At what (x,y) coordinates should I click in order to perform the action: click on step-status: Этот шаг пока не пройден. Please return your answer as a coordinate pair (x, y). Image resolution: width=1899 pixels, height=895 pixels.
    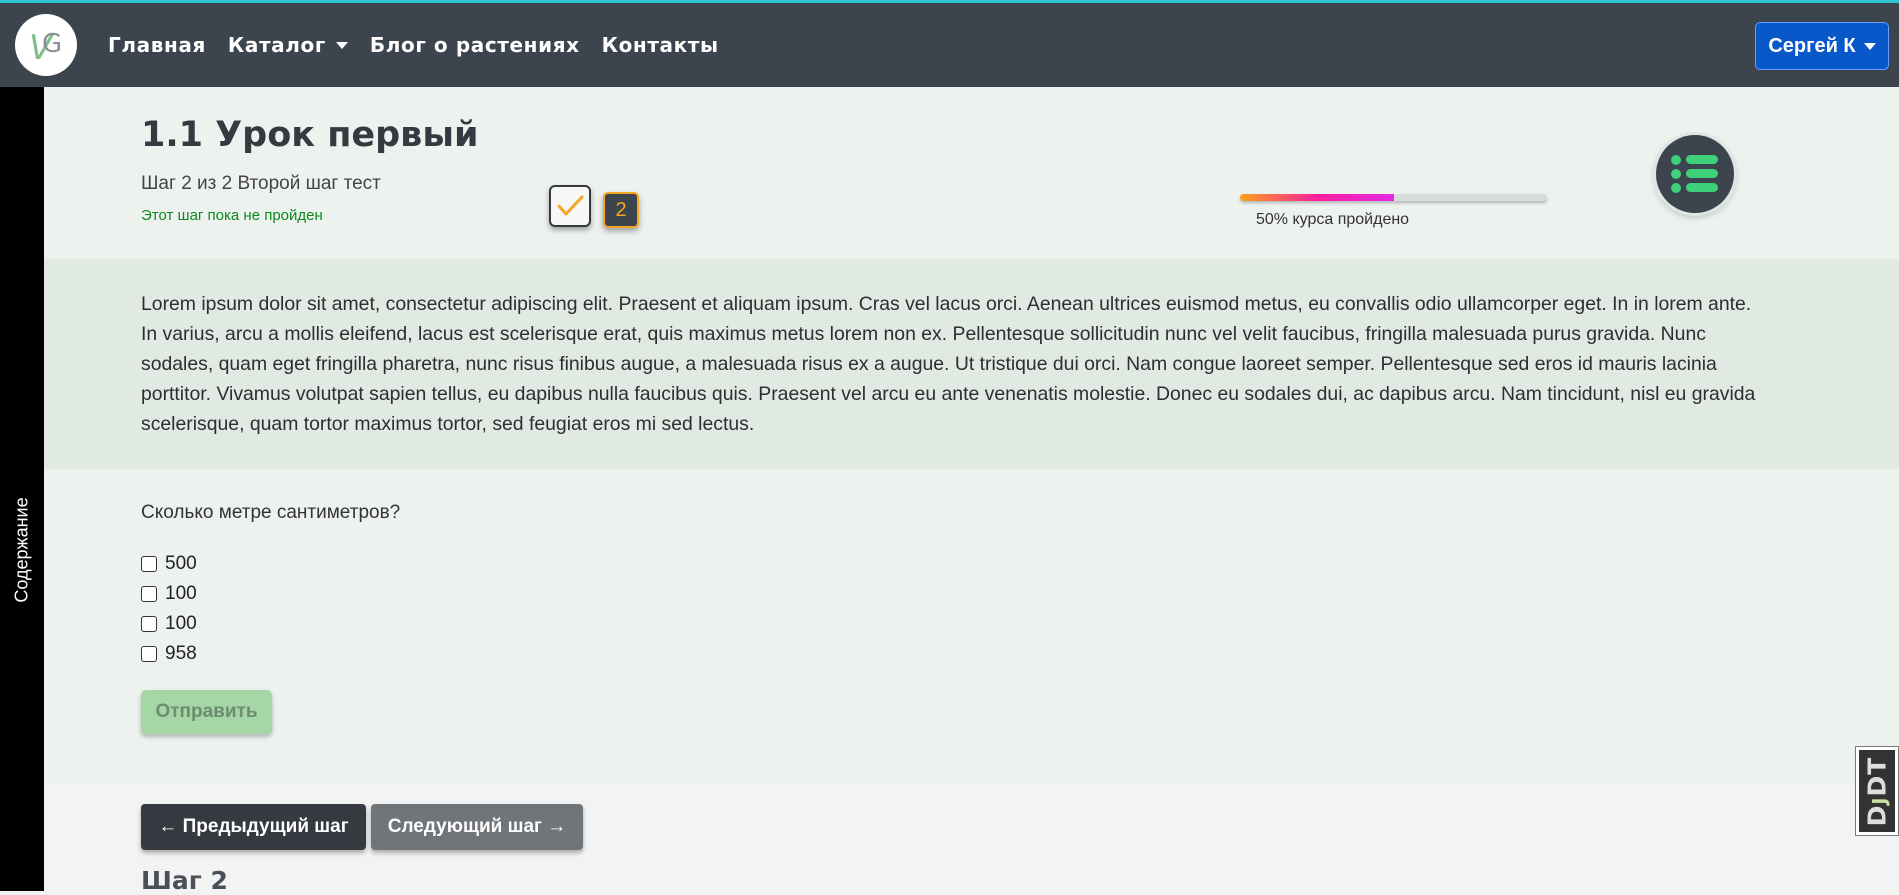
    Looking at the image, I should click on (232, 215).